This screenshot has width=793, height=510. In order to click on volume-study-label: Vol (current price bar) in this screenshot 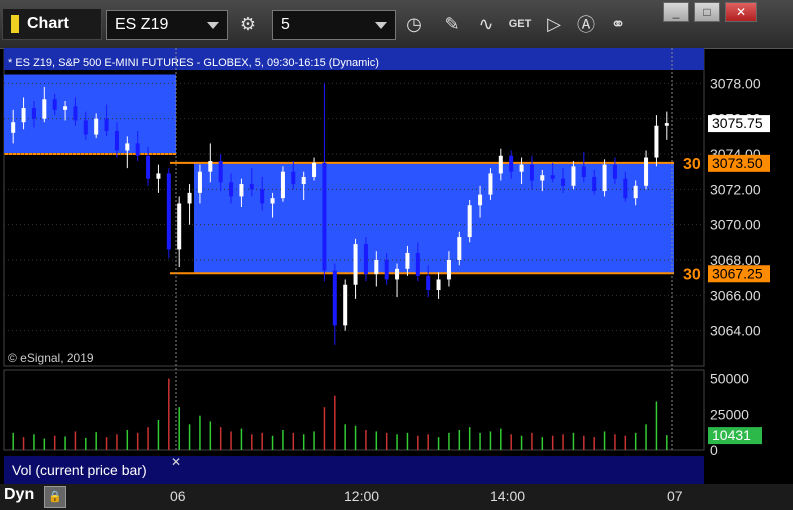, I will do `click(92, 470)`.